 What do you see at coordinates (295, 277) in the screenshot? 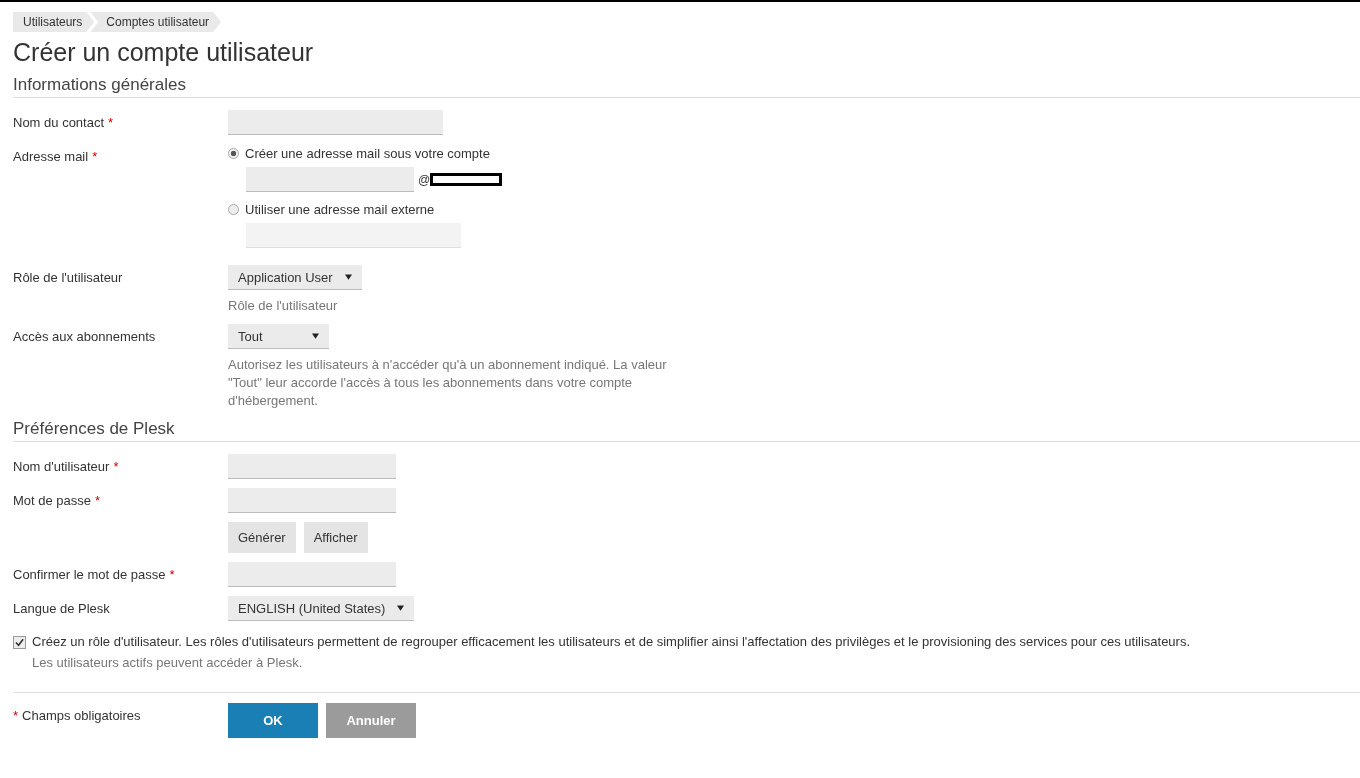
I see `dropdown: Application User` at bounding box center [295, 277].